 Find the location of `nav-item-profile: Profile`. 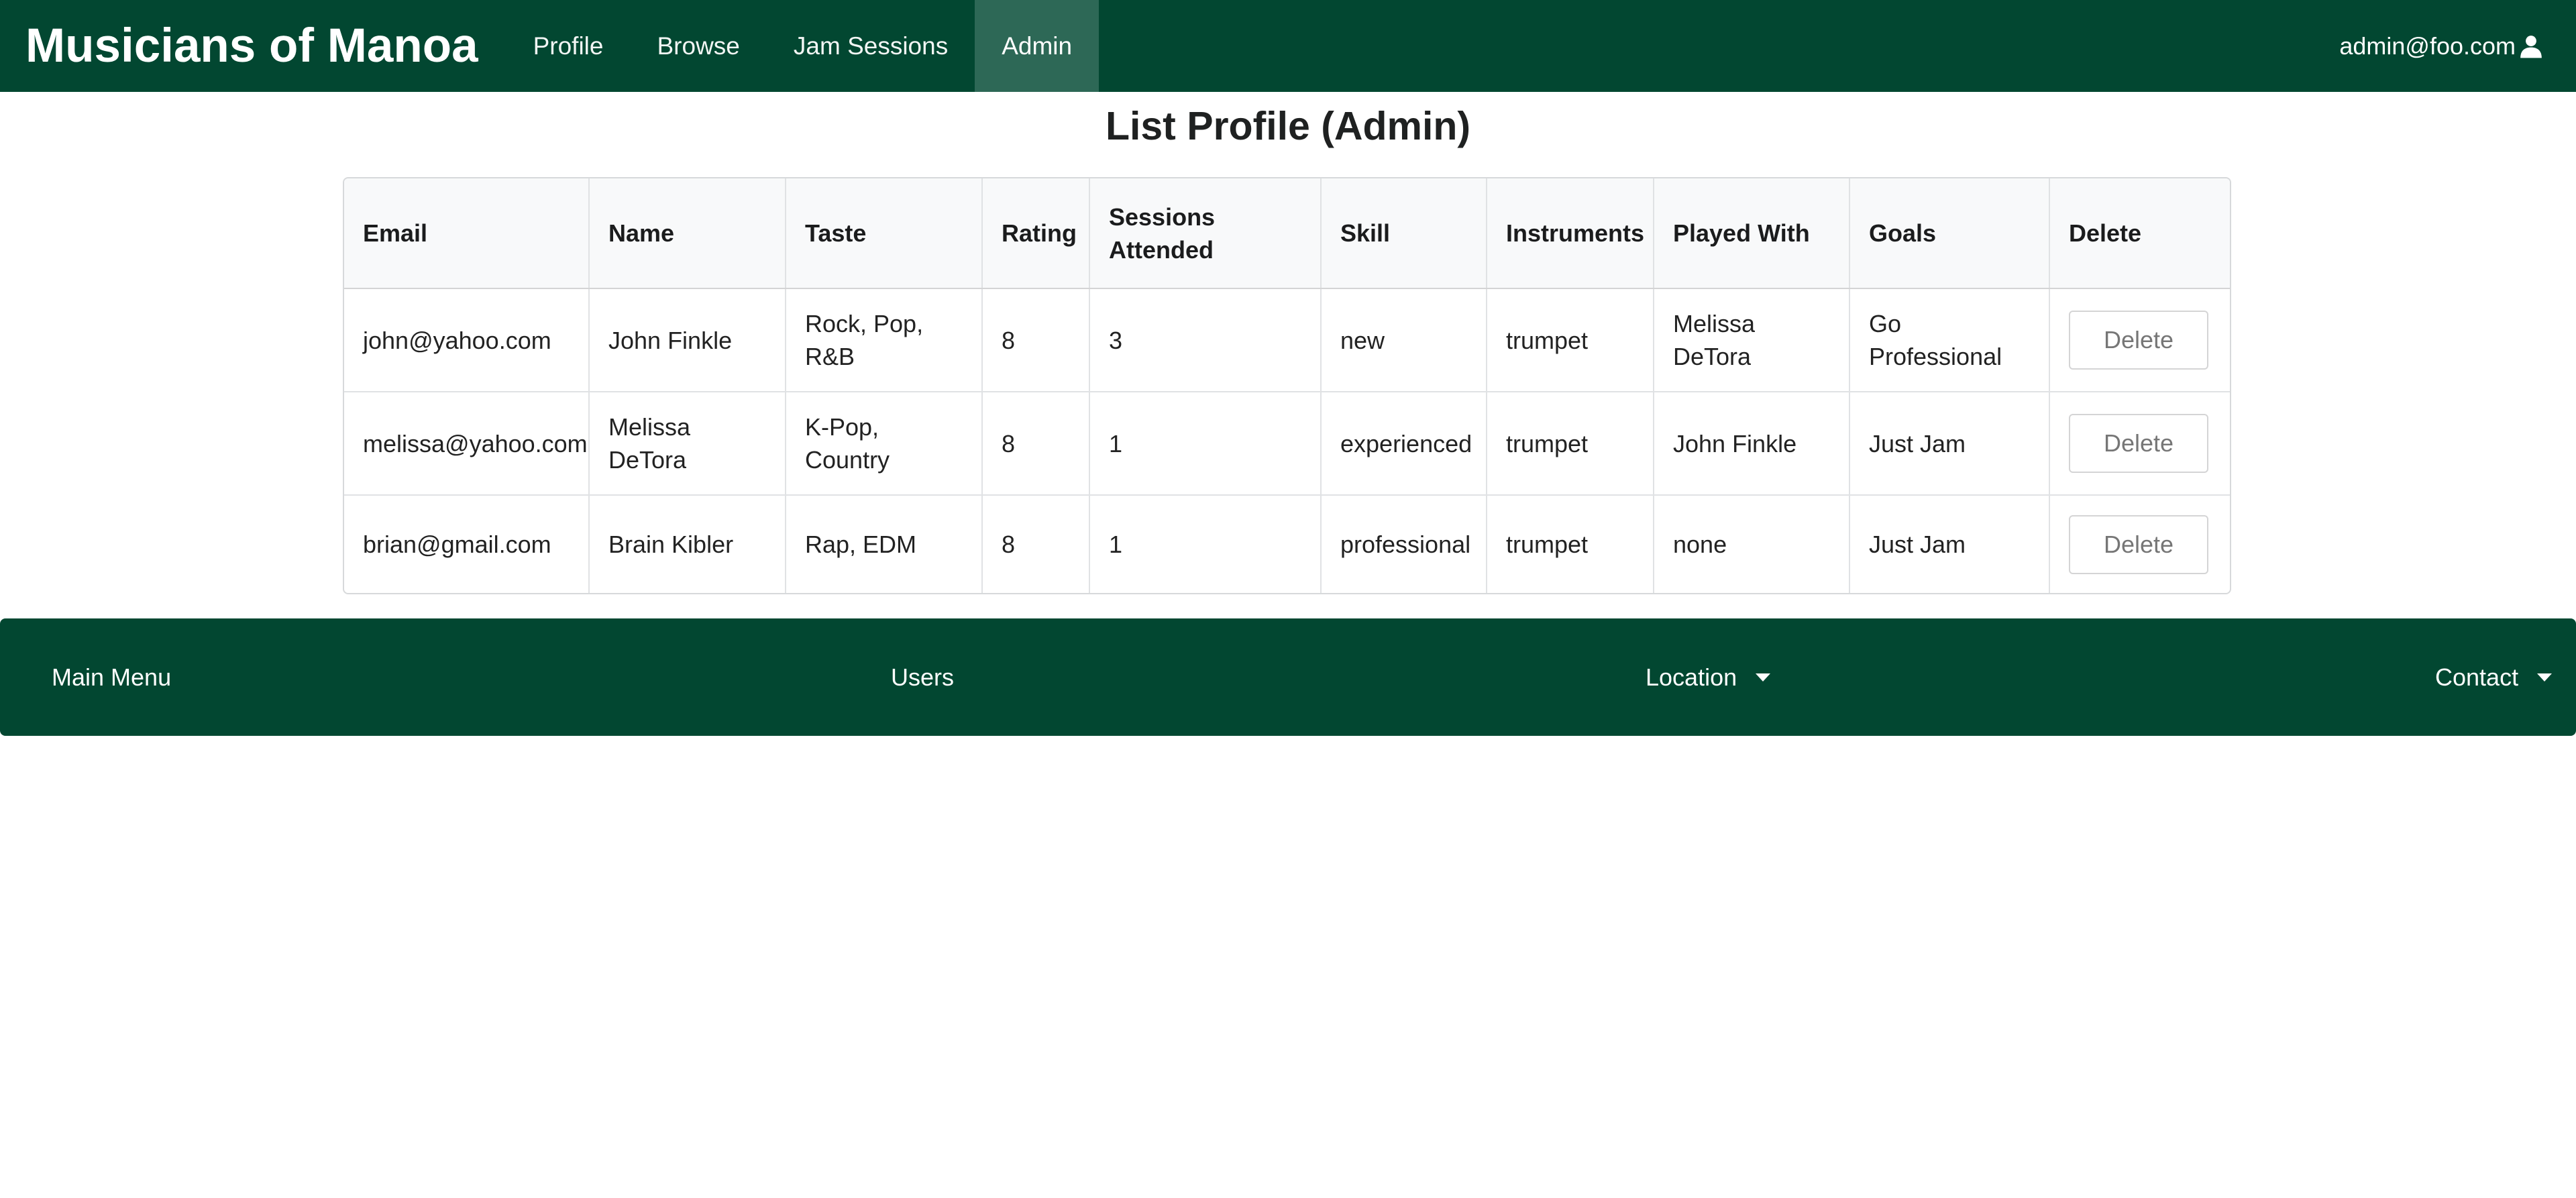

nav-item-profile: Profile is located at coordinates (568, 46).